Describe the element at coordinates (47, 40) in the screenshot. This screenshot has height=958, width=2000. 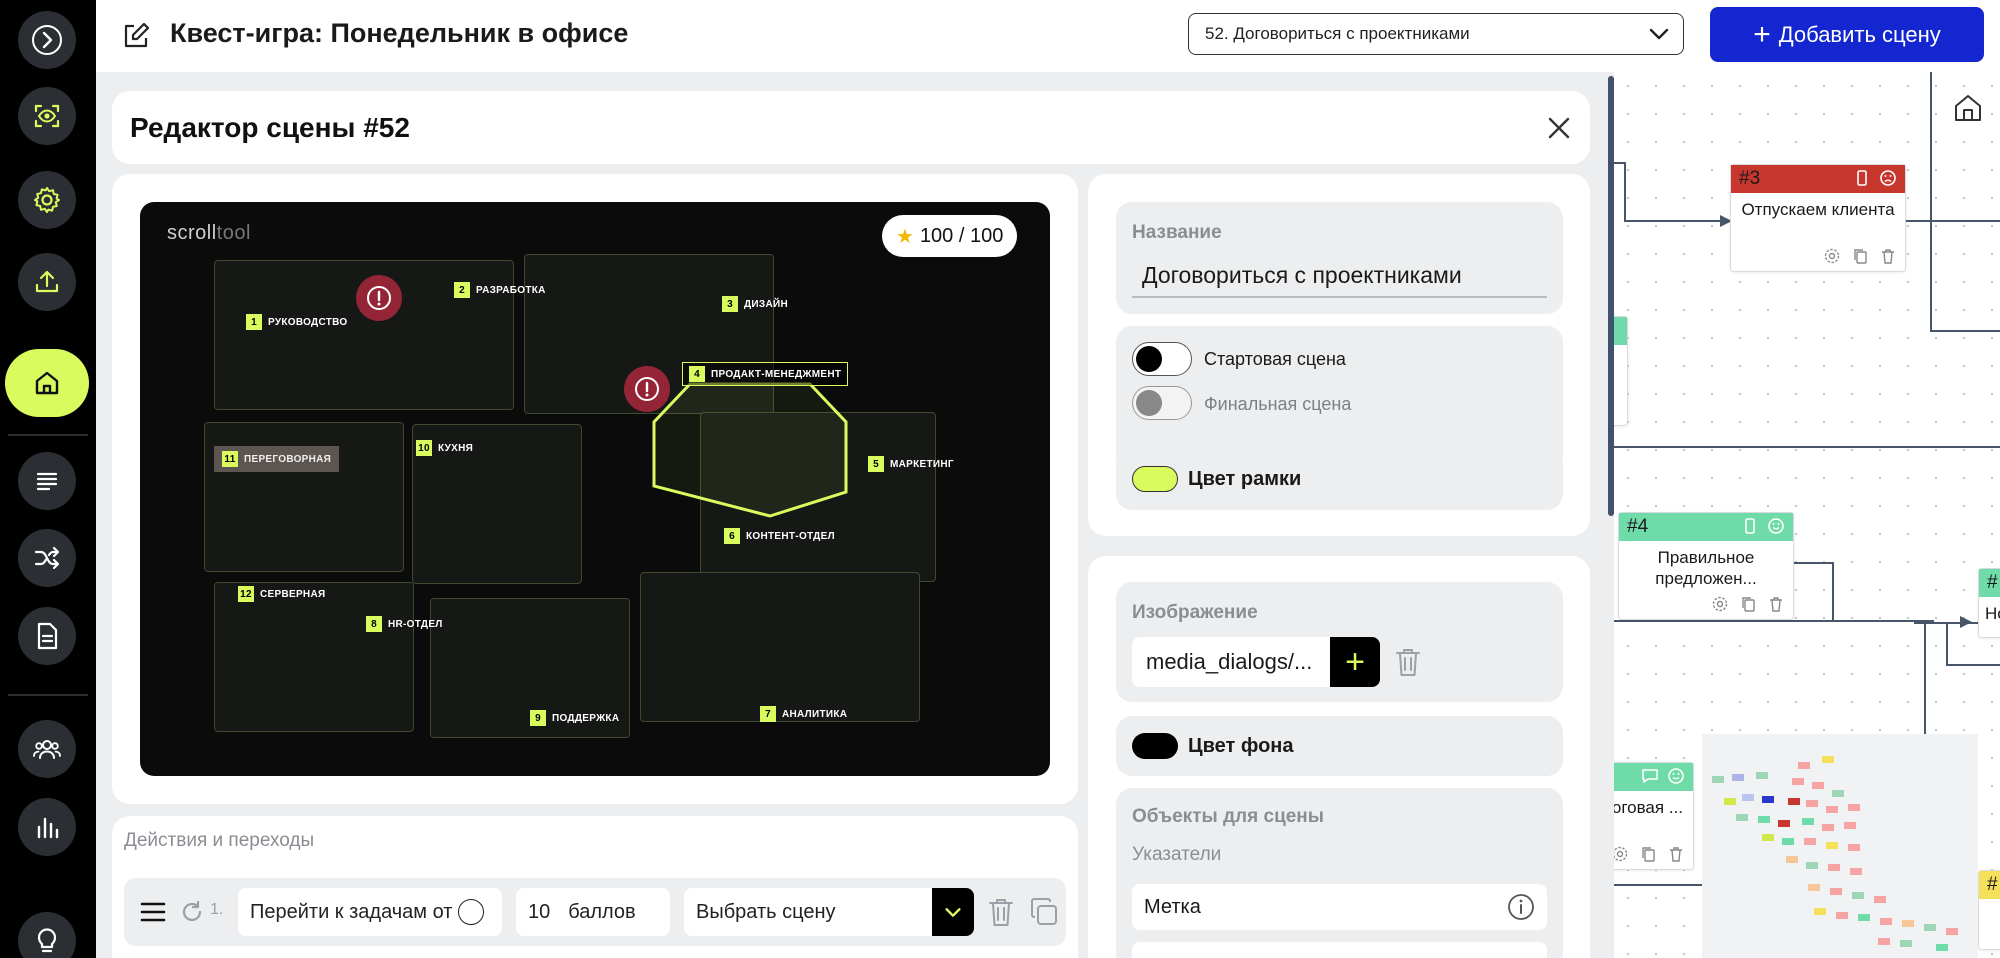
I see `collapse-sidebar-button` at that location.